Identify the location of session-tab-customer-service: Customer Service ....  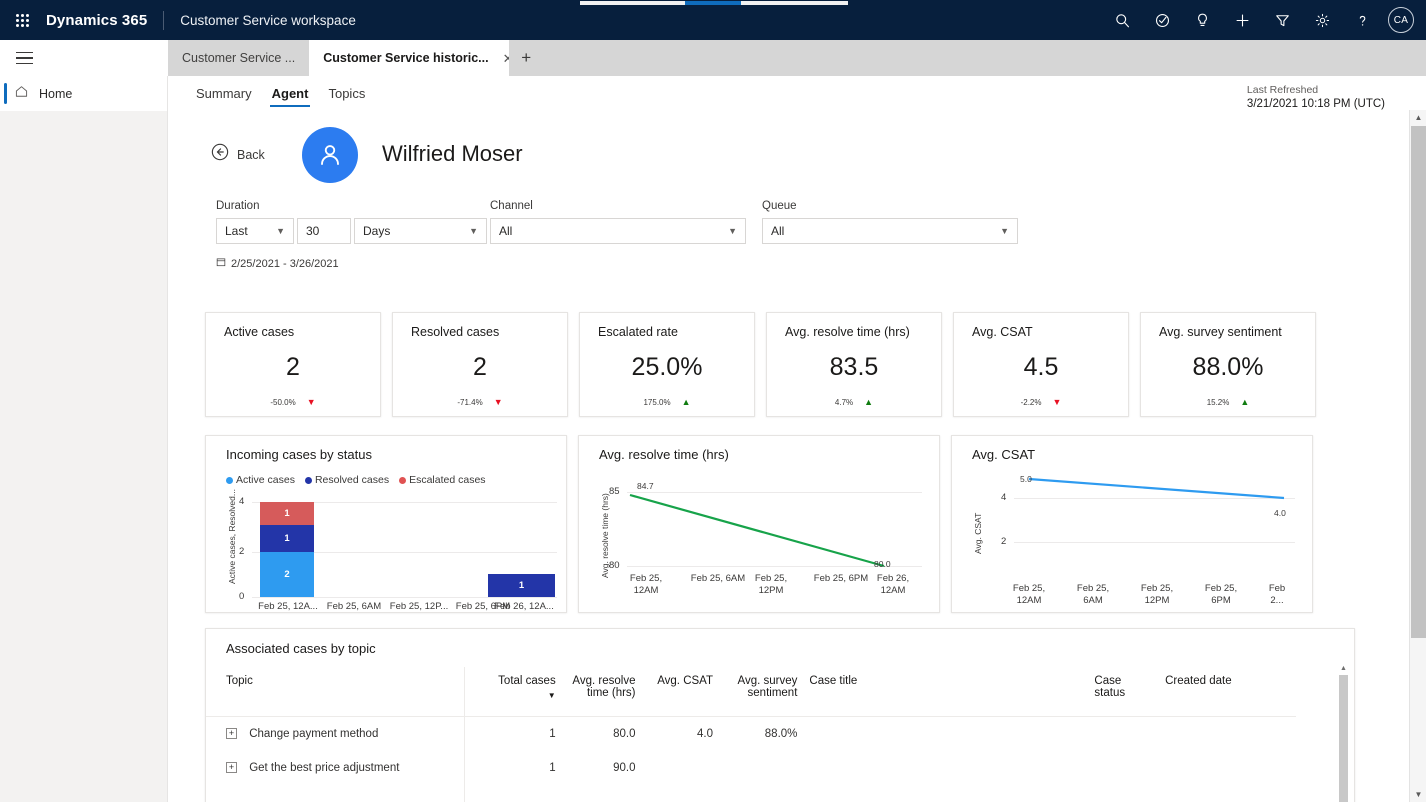
(239, 58).